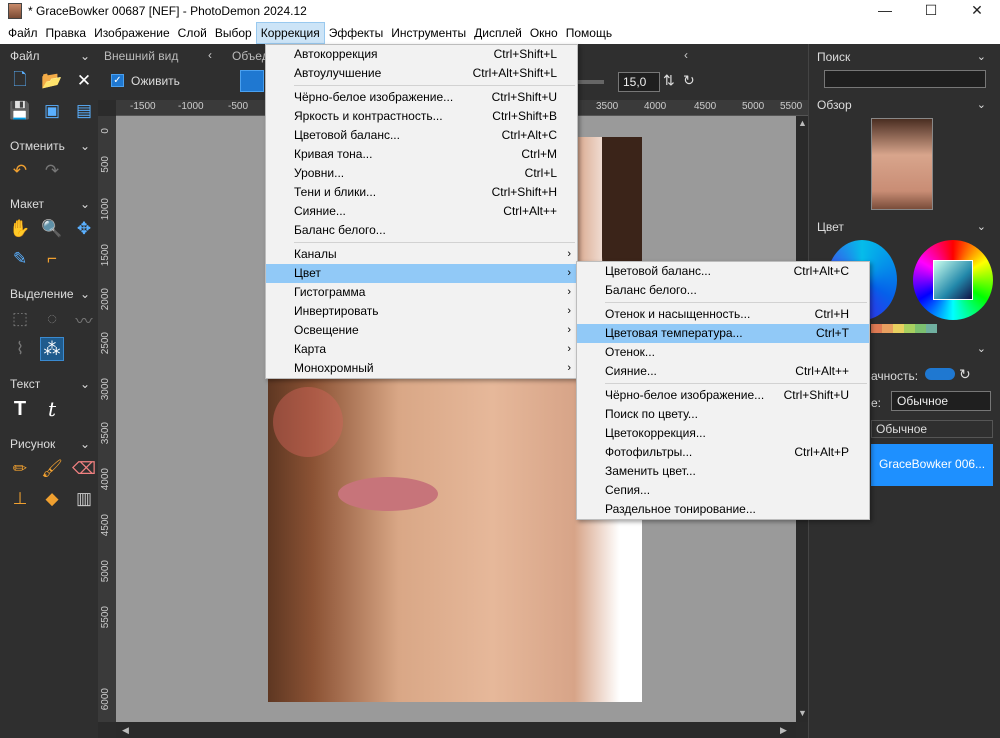 This screenshot has width=1000, height=738. Describe the element at coordinates (905, 79) in the screenshot. I see `search-input` at that location.